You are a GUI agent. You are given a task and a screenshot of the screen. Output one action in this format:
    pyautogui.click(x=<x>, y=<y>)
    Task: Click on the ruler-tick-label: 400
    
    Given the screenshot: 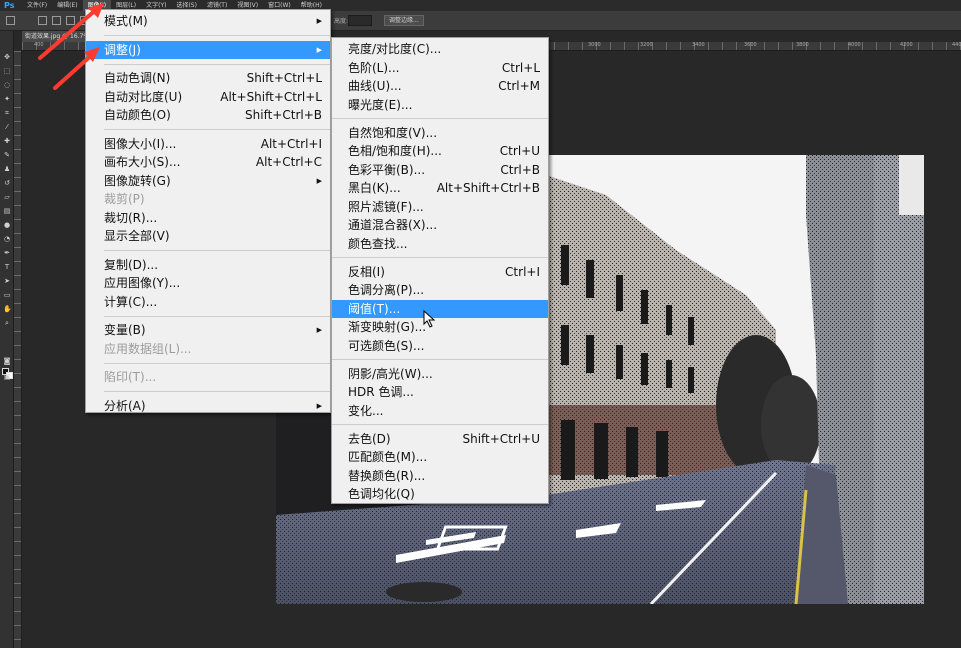 What is the action you would take?
    pyautogui.click(x=39, y=45)
    